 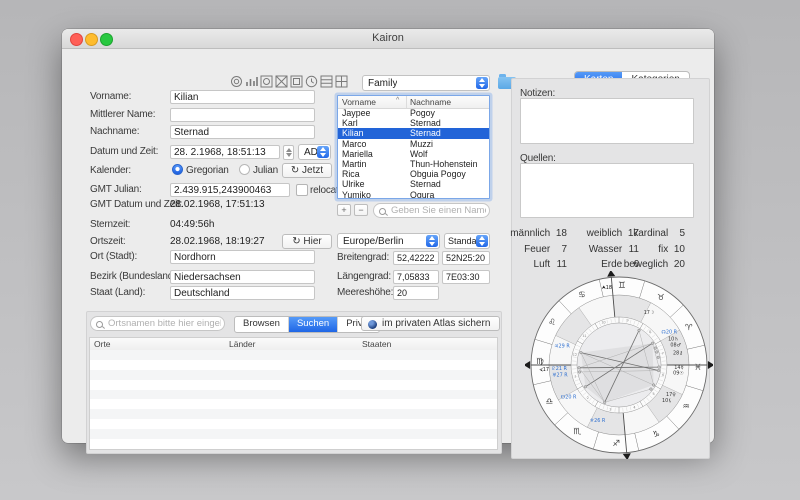 What do you see at coordinates (236, 81) in the screenshot?
I see `chart-wheel-icon` at bounding box center [236, 81].